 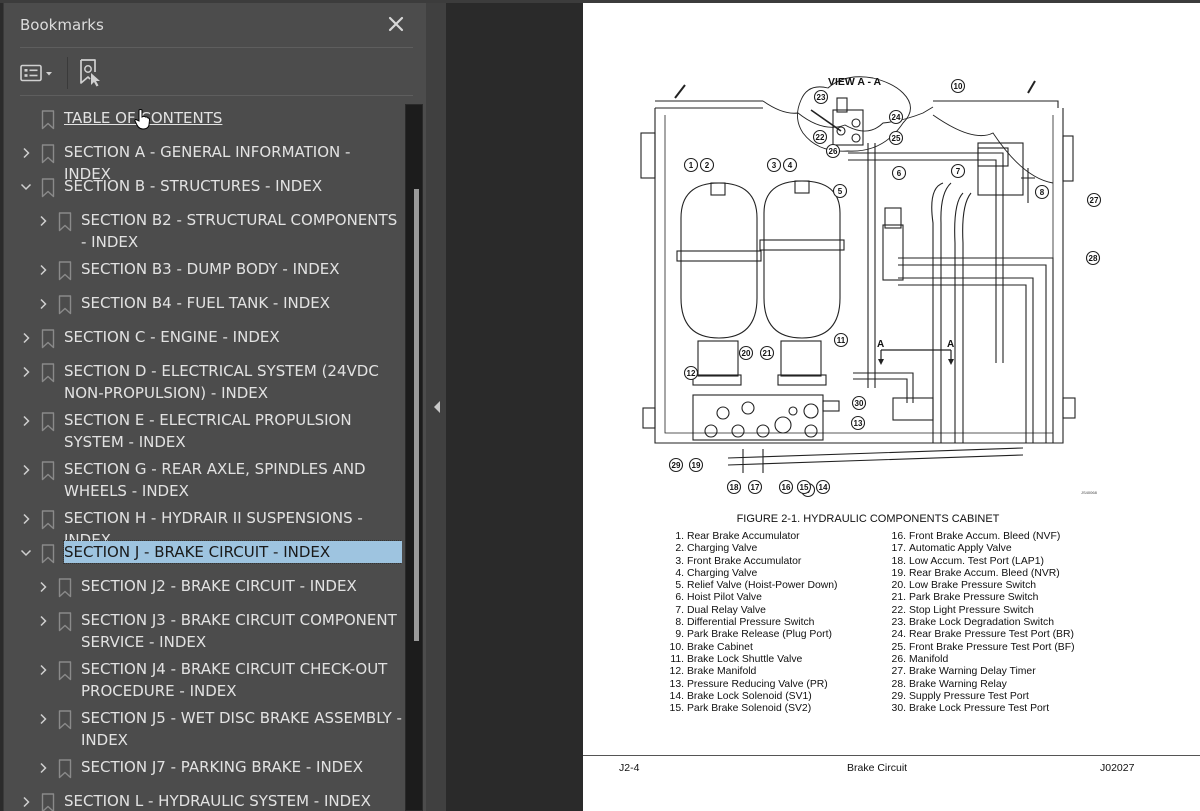 What do you see at coordinates (786, 487) in the screenshot?
I see `figure-callout: 16` at bounding box center [786, 487].